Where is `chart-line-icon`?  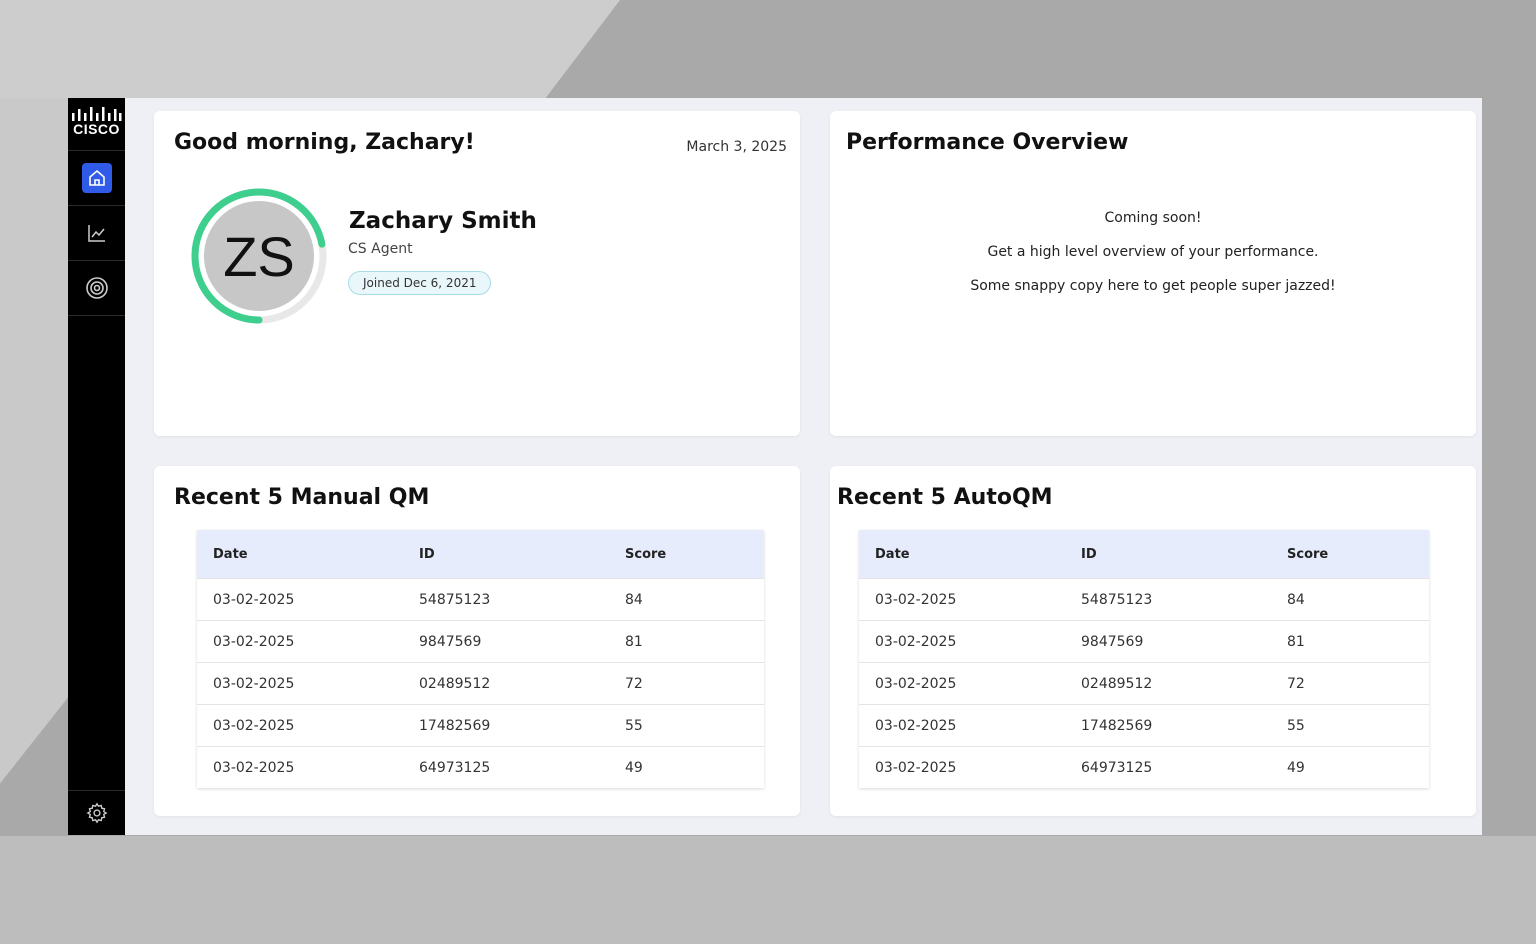 chart-line-icon is located at coordinates (97, 233).